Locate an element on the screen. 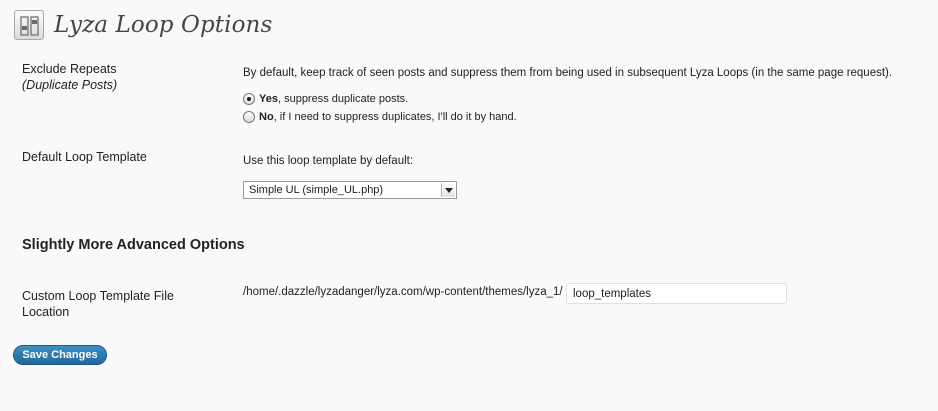 This screenshot has width=938, height=411. exclude-repeats-label: Exclude Repeats (Duplicate Posts) is located at coordinates (69, 77).